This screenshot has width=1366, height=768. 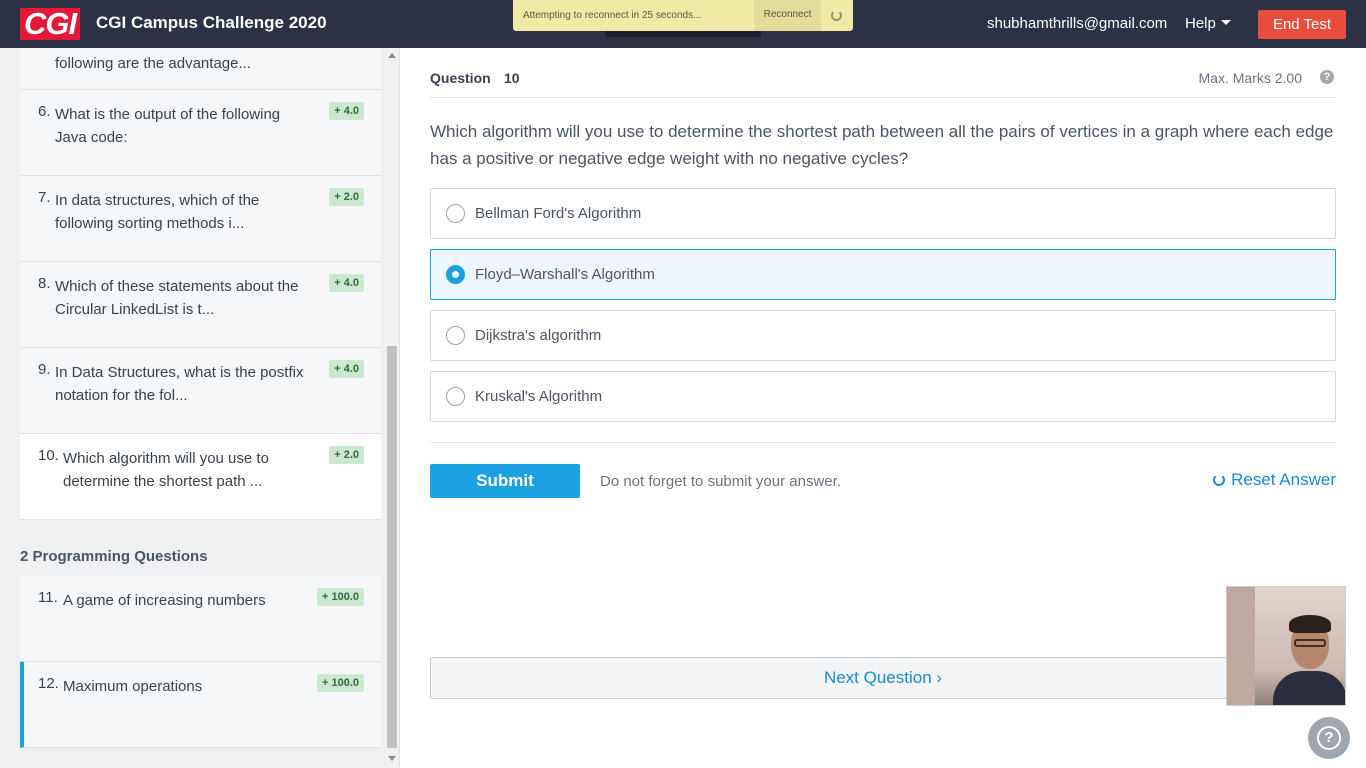 What do you see at coordinates (211, 22) in the screenshot?
I see `app-title: CGI Campus Challenge 2020` at bounding box center [211, 22].